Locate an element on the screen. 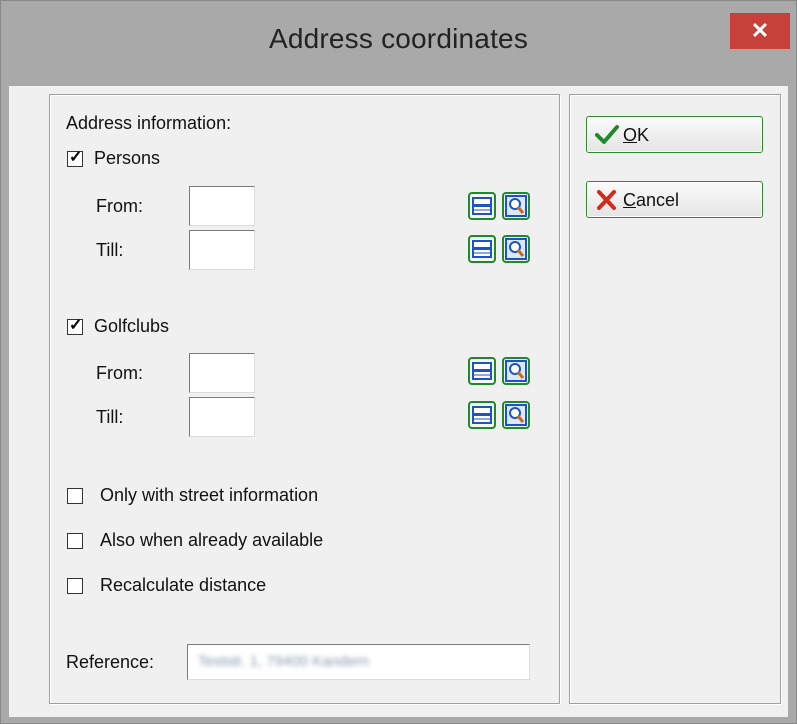 This screenshot has height=724, width=797. golfclubs-till-search-button is located at coordinates (516, 415).